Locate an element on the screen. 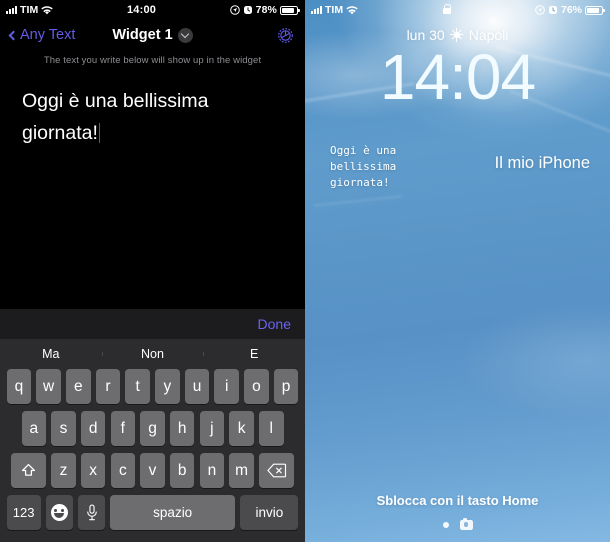 The image size is (610, 542). suggestion-item: E is located at coordinates (254, 354).